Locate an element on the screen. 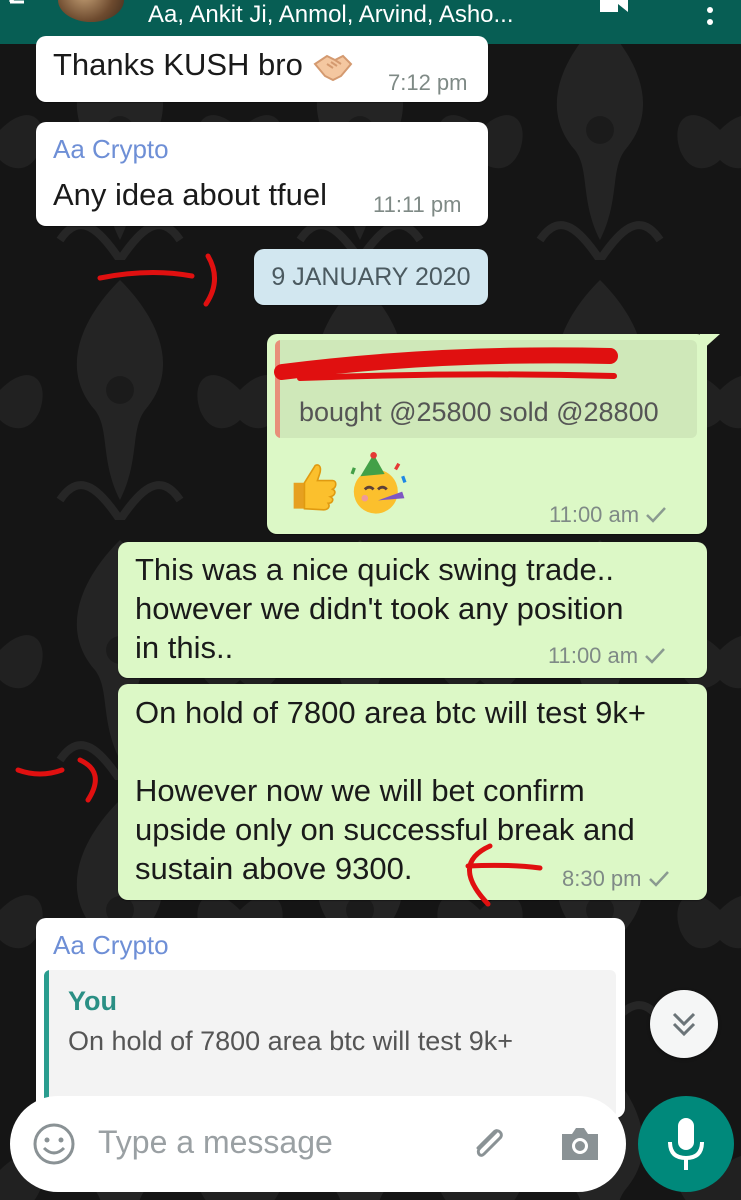 This screenshot has height=1200, width=741. more-options-icon is located at coordinates (710, 22).